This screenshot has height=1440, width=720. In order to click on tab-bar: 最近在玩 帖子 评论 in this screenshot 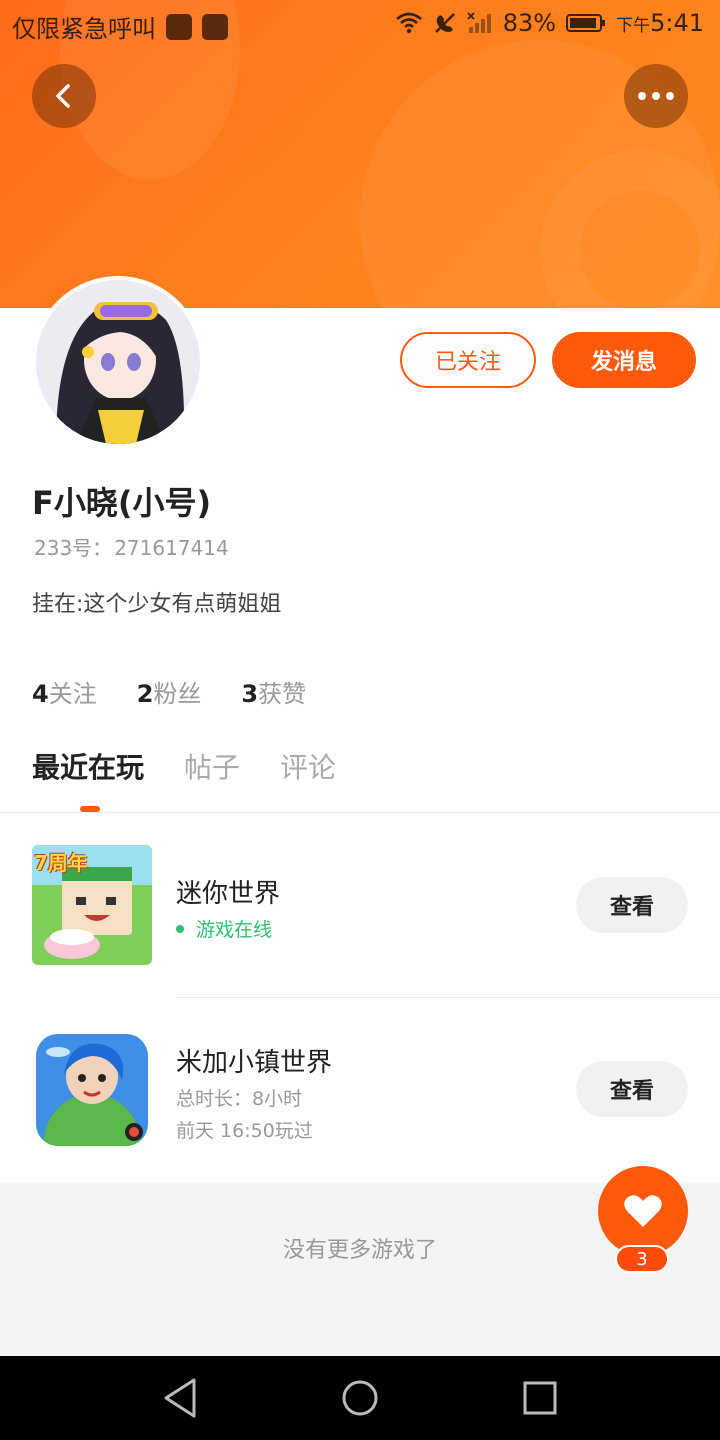, I will do `click(184, 766)`.